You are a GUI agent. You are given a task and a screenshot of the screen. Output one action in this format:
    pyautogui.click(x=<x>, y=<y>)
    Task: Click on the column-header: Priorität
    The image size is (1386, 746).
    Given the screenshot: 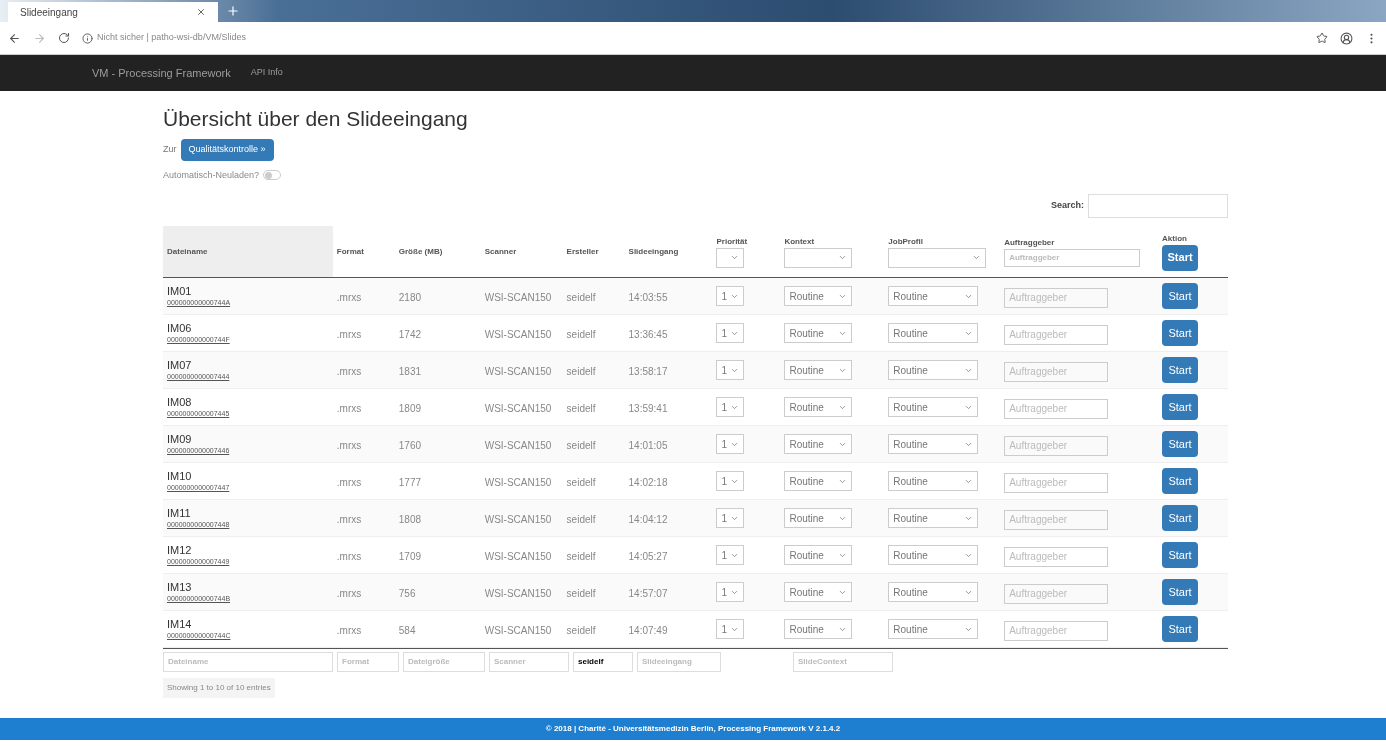 What is the action you would take?
    pyautogui.click(x=746, y=251)
    